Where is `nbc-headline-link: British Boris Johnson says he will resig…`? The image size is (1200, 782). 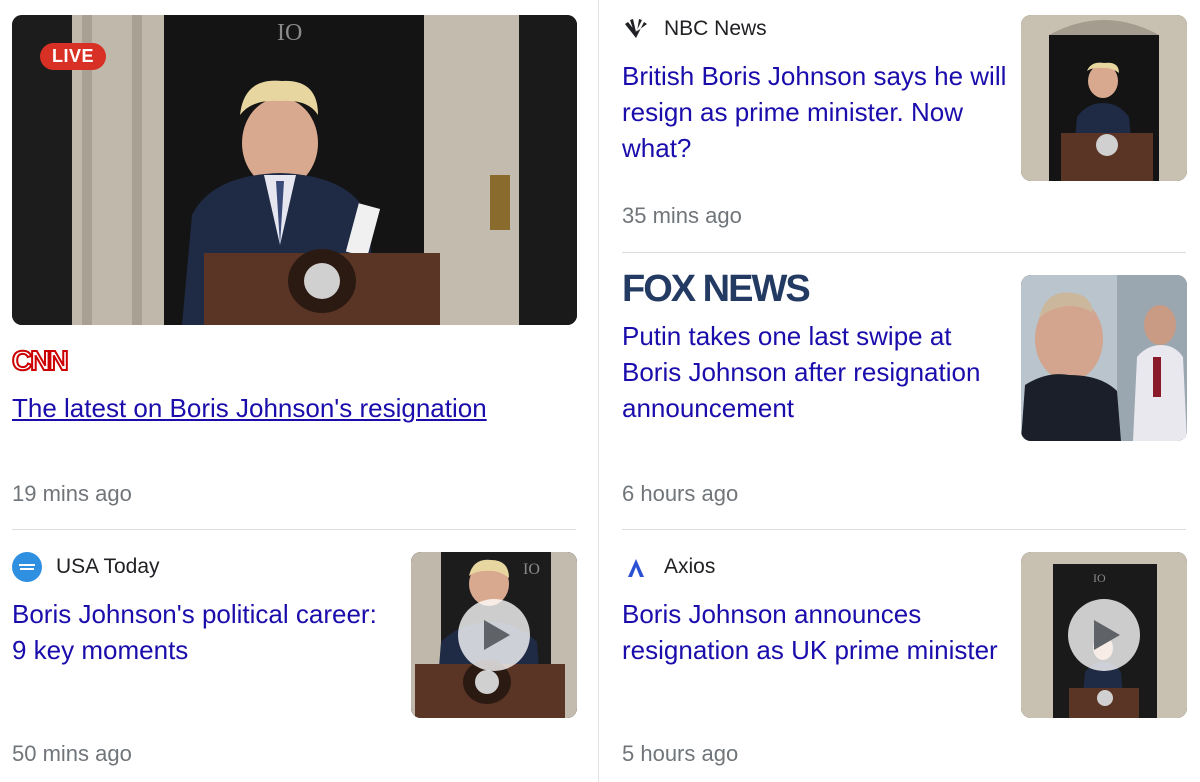 nbc-headline-link: British Boris Johnson says he will resig… is located at coordinates (814, 112).